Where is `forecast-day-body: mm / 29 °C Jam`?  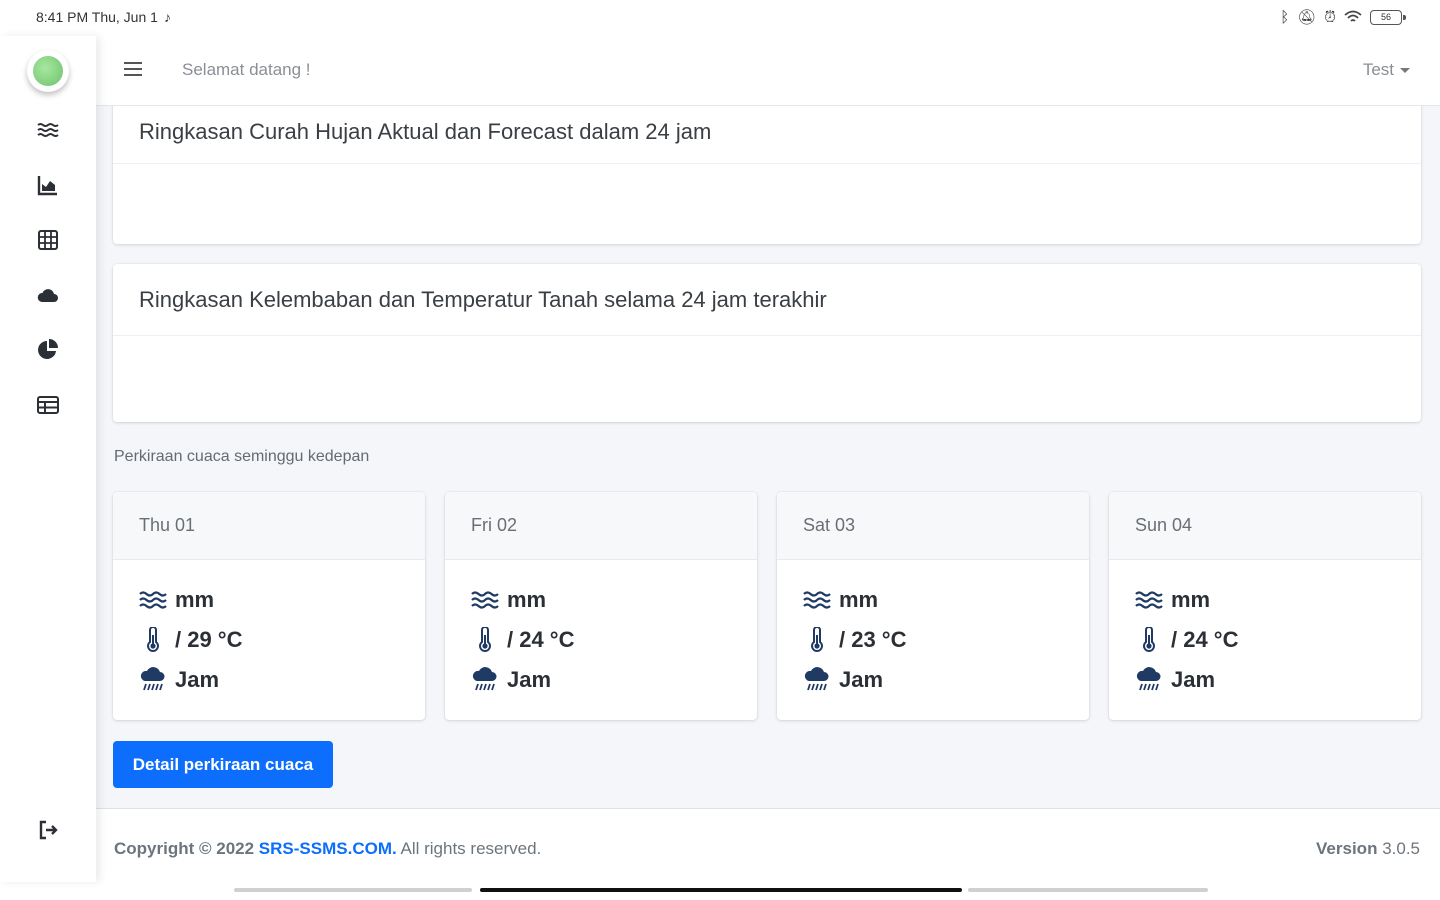 forecast-day-body: mm / 29 °C Jam is located at coordinates (269, 630).